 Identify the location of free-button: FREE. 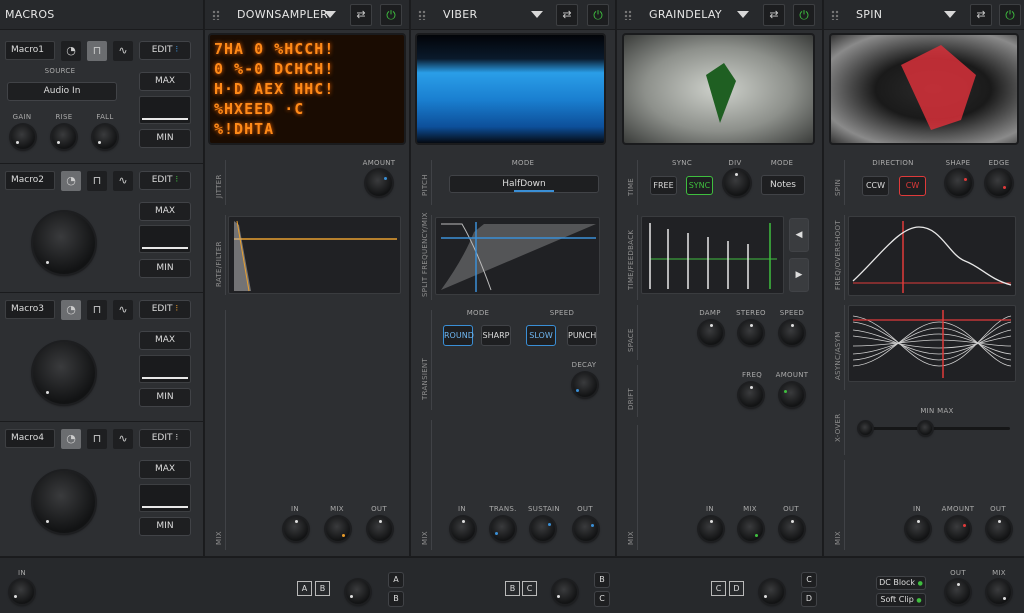
(663, 185).